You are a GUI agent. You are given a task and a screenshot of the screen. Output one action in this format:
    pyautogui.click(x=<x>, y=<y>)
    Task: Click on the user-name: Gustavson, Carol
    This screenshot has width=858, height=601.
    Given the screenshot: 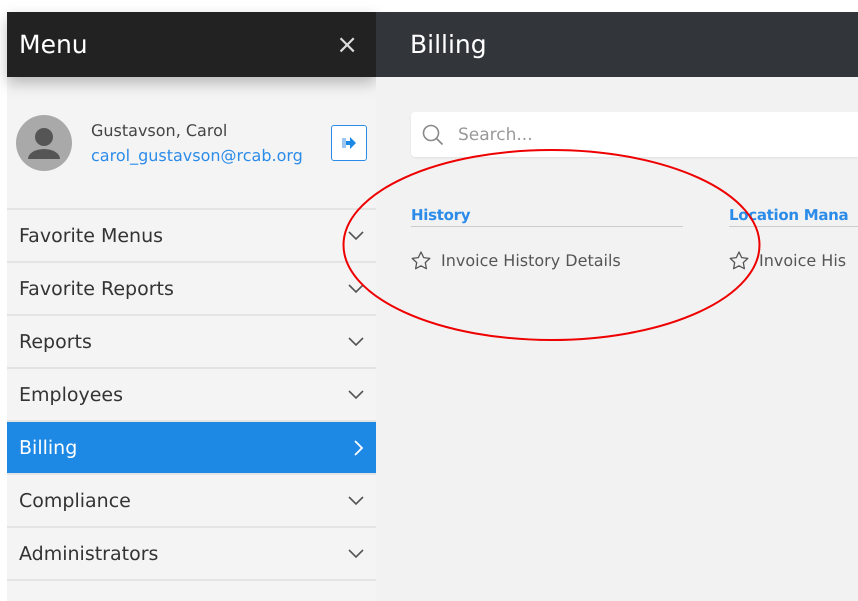 What is the action you would take?
    pyautogui.click(x=159, y=130)
    